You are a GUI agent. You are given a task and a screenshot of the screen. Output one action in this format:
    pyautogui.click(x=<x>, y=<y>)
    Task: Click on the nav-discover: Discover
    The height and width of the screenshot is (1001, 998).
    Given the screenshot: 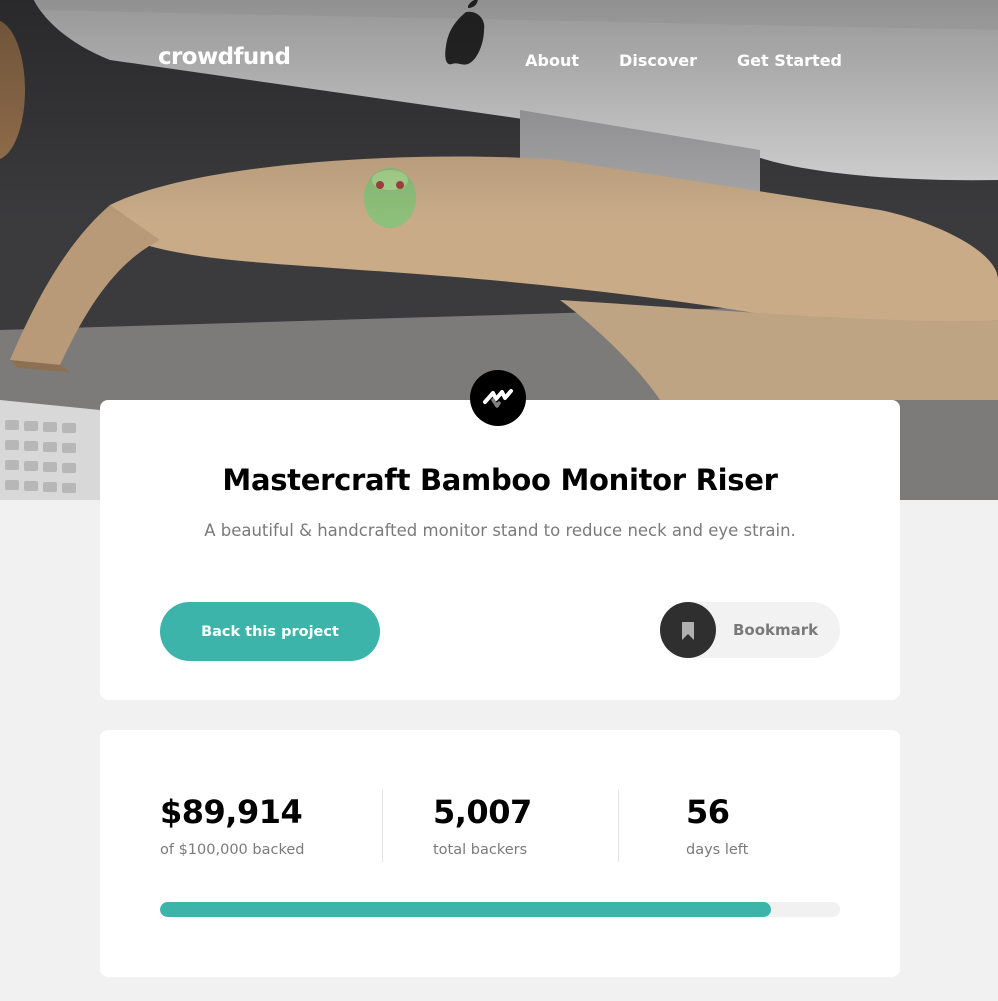 What is the action you would take?
    pyautogui.click(x=658, y=60)
    